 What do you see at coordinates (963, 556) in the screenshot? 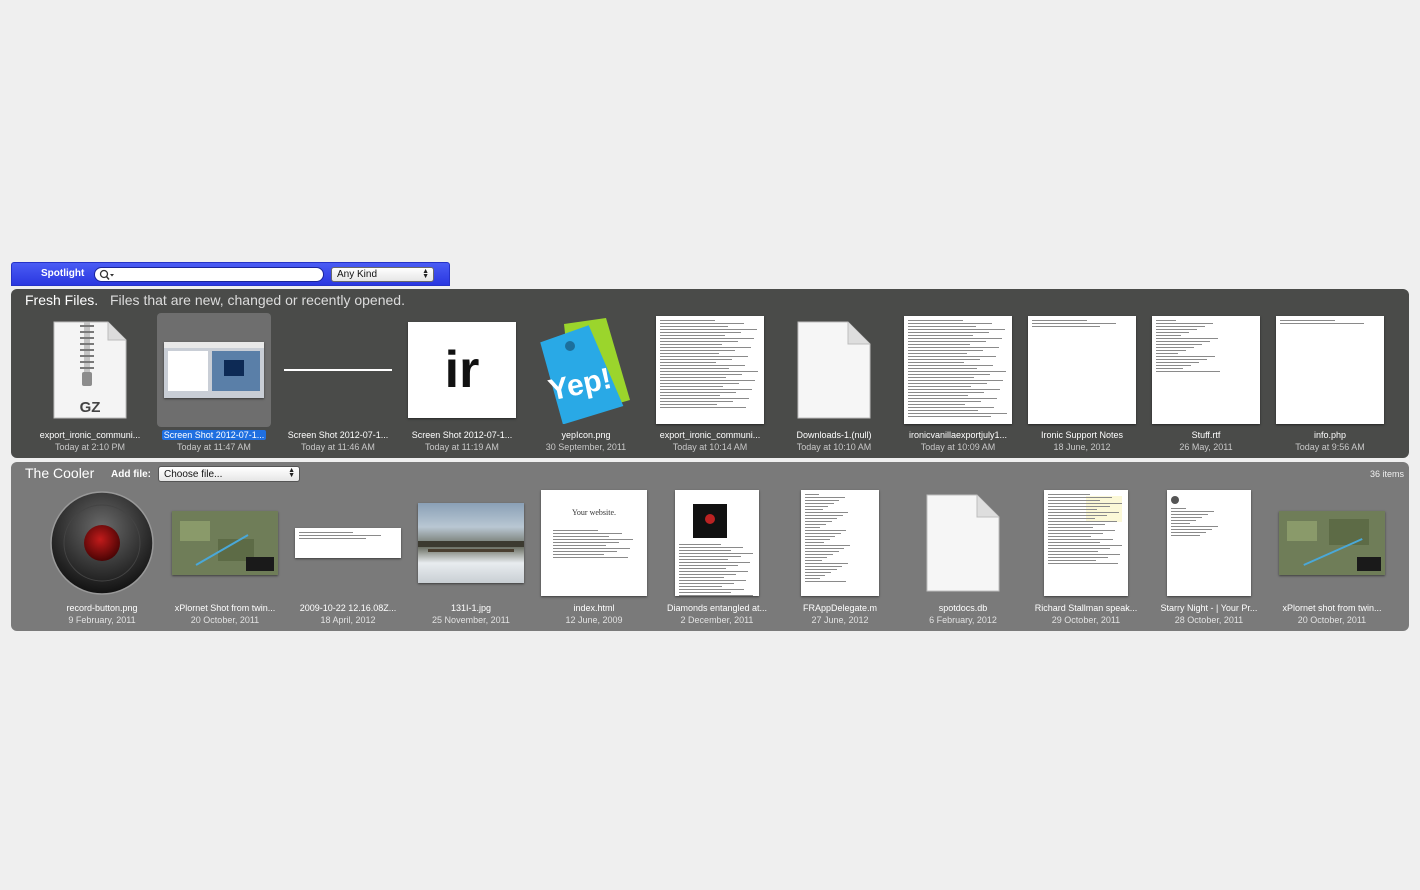
I see `file-item: spotdocs.db 6 February, 2012` at bounding box center [963, 556].